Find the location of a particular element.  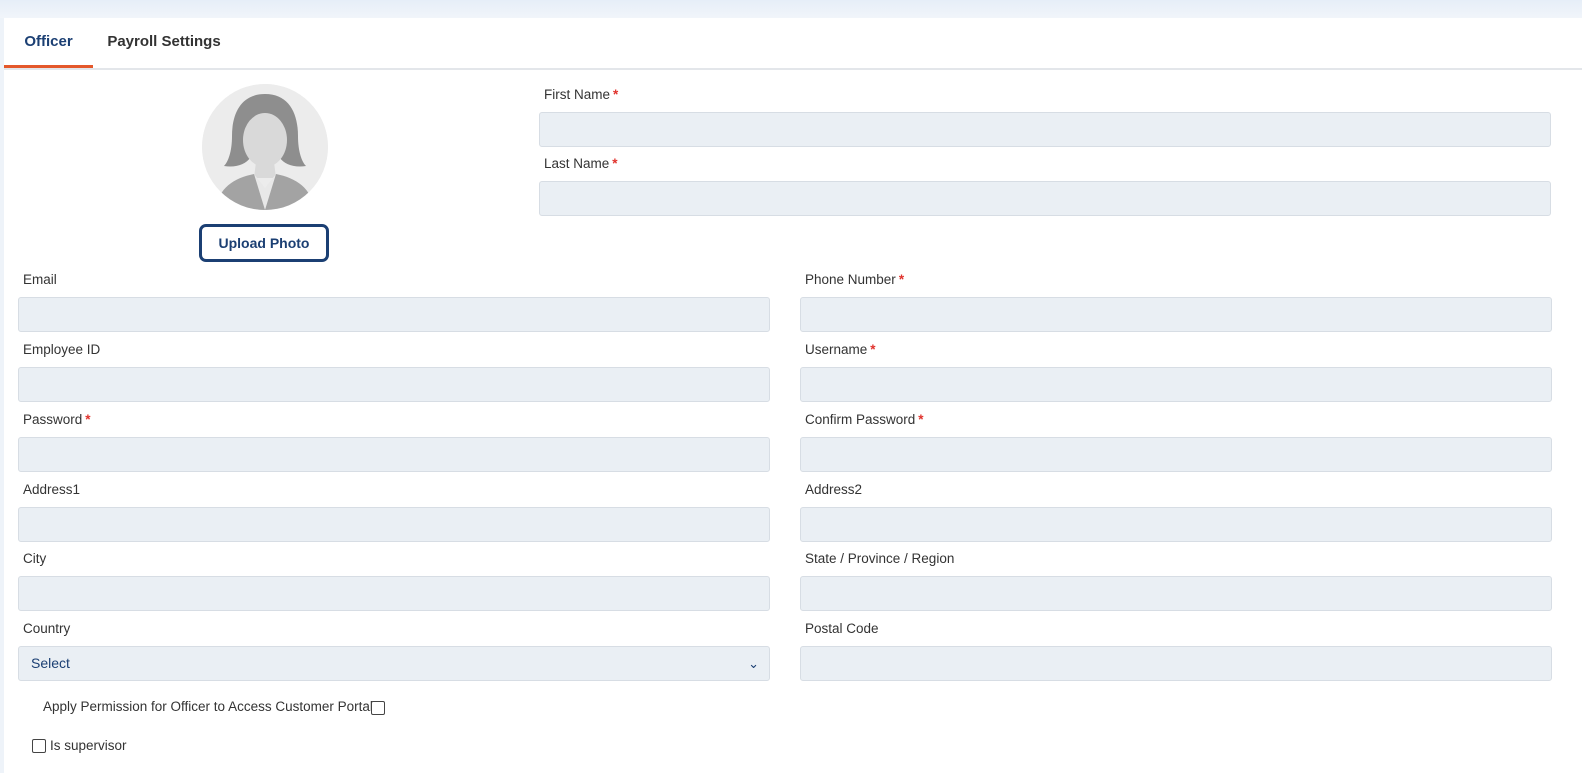

password-label: Password * is located at coordinates (57, 419).